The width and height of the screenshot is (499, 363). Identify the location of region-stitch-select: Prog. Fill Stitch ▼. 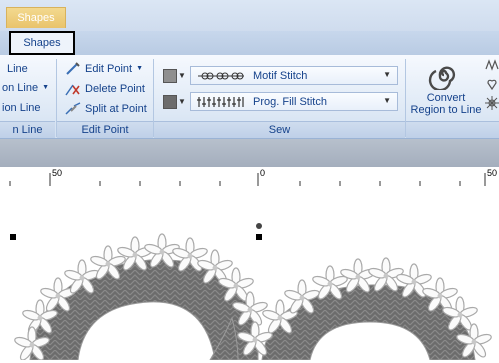
(294, 101).